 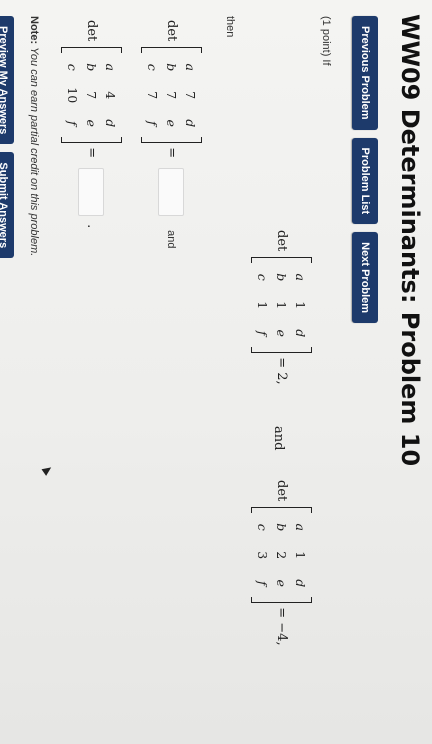 I want to click on ask-equation-2: det a 4 d b 7 e c 10 f = ., so click(x=91, y=126).